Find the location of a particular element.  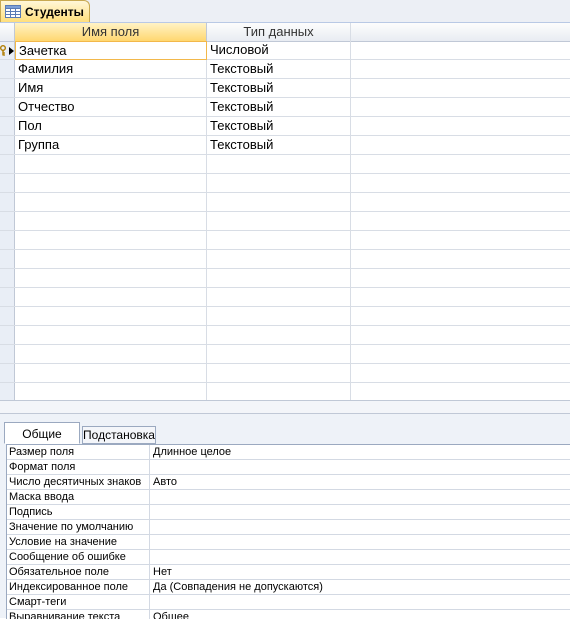

field-row: Фамилия Текстовый is located at coordinates (285, 69).